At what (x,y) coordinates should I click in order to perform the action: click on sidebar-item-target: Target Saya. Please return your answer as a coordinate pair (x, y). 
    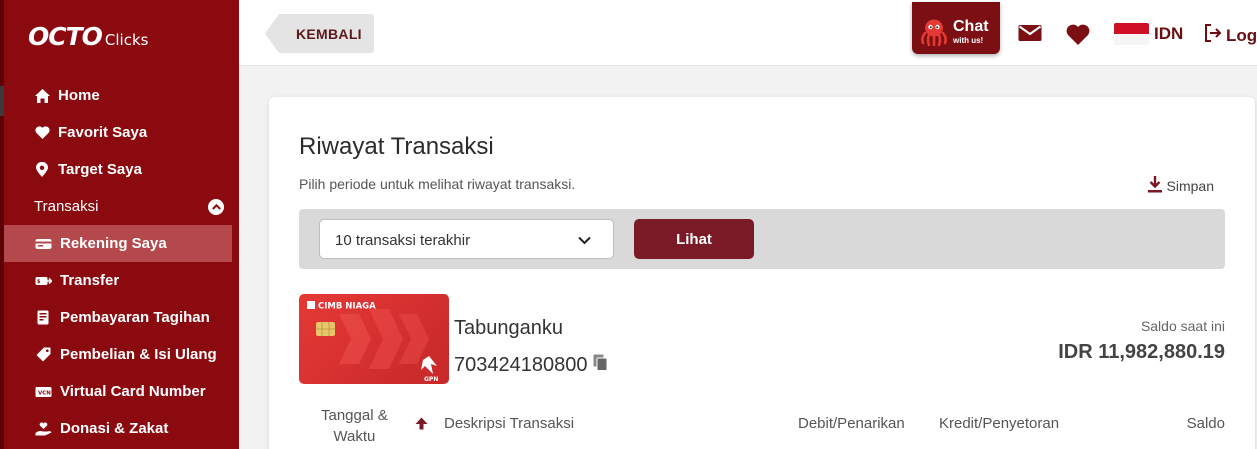
    Looking at the image, I should click on (118, 169).